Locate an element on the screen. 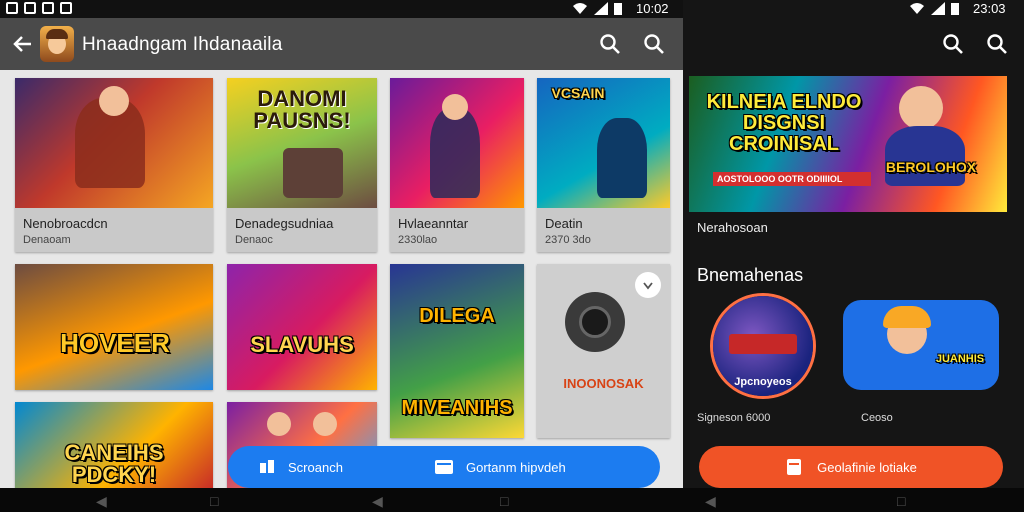 The image size is (1024, 512). item-badge: JUANHIS is located at coordinates (960, 359).